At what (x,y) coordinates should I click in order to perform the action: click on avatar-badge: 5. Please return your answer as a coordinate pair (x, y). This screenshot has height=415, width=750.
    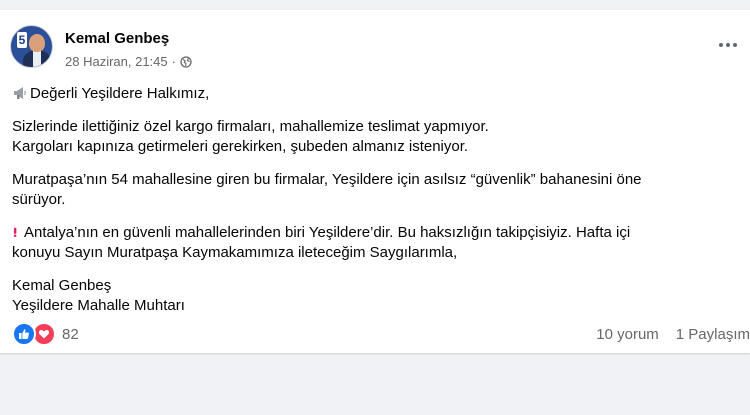
    Looking at the image, I should click on (22, 40).